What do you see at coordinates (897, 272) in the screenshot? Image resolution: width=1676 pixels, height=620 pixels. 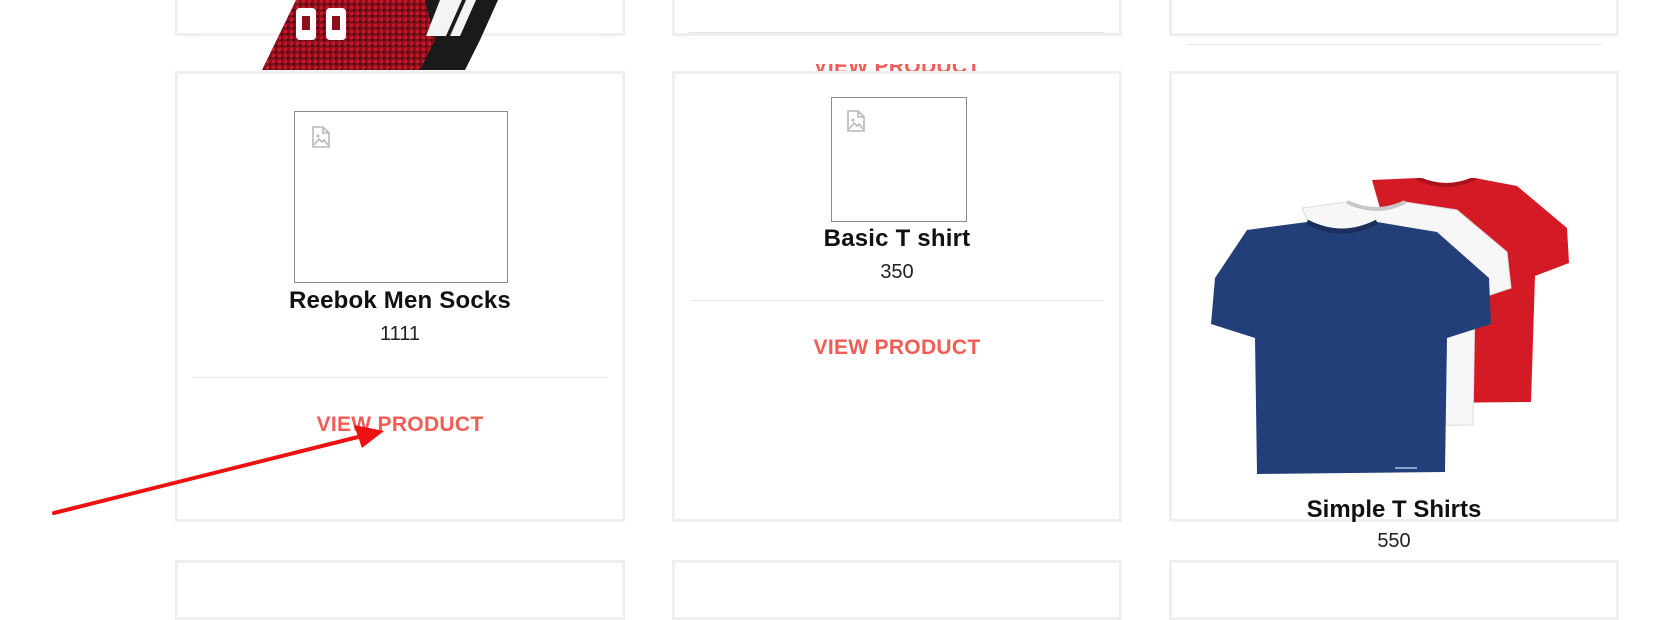 I see `product-price: 350` at bounding box center [897, 272].